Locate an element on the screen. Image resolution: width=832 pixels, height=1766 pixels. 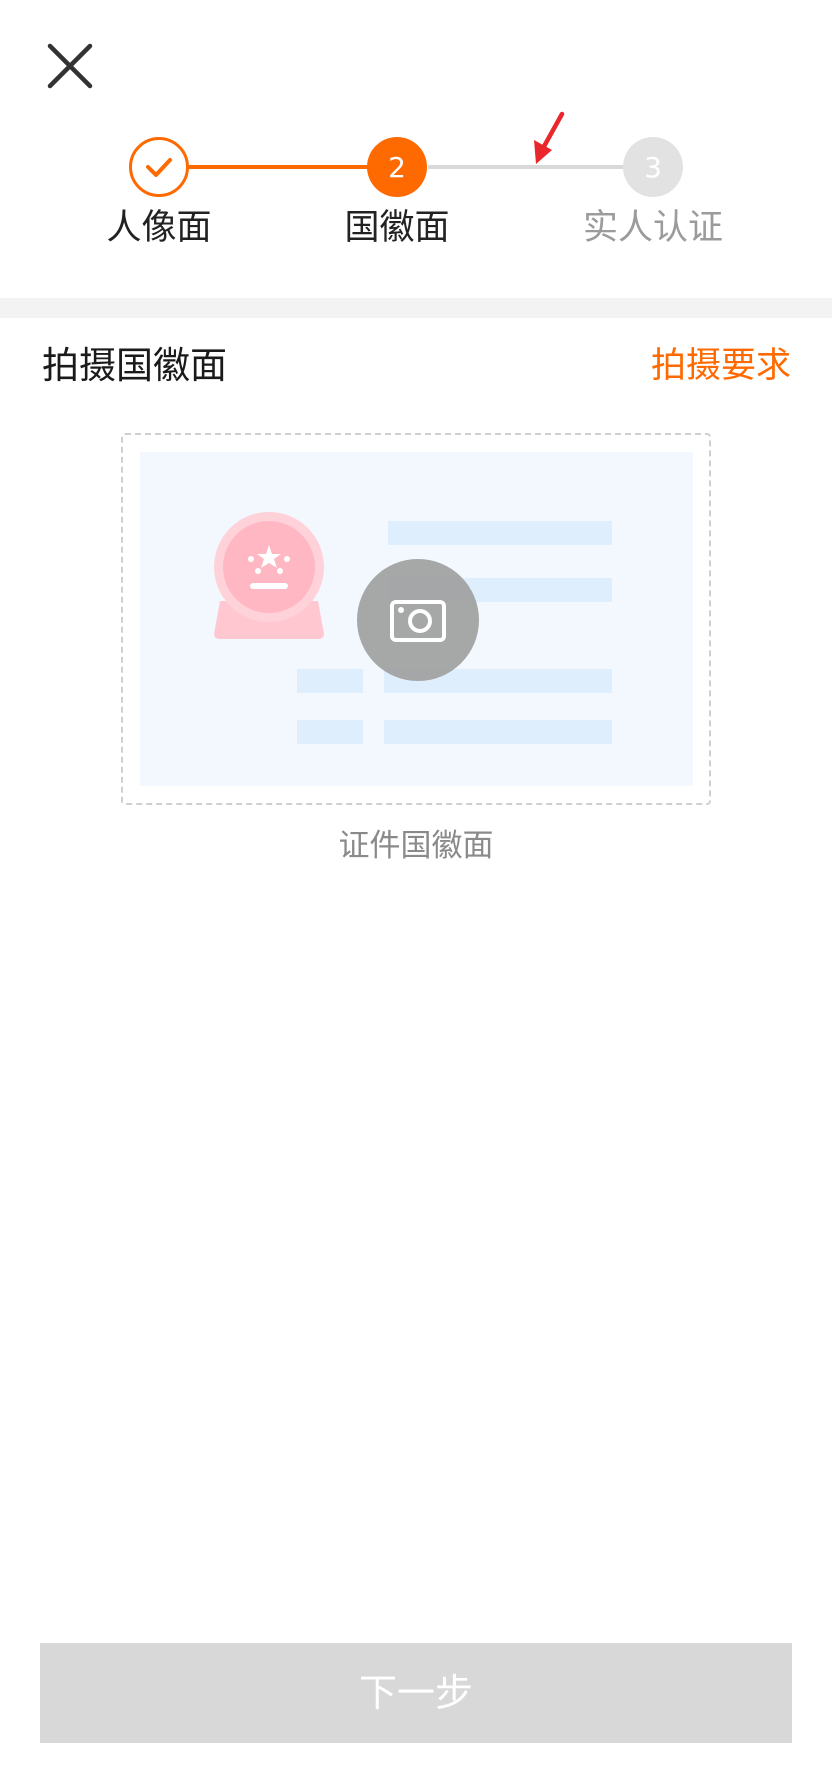
capture-caption: 证件国徽面 is located at coordinates (416, 846).